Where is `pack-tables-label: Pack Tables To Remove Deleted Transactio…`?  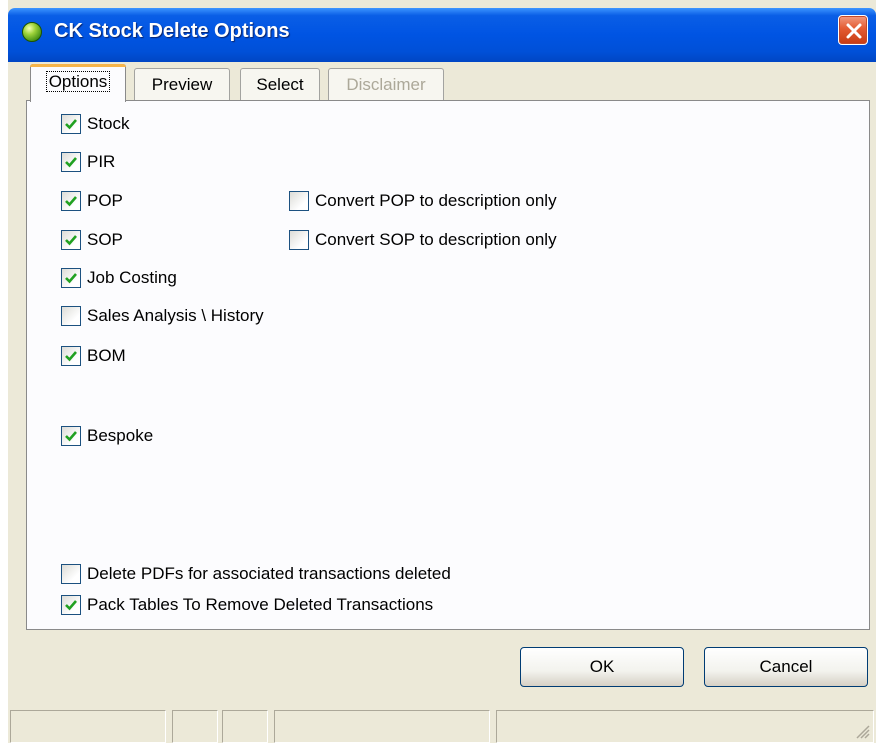 pack-tables-label: Pack Tables To Remove Deleted Transactio… is located at coordinates (260, 604).